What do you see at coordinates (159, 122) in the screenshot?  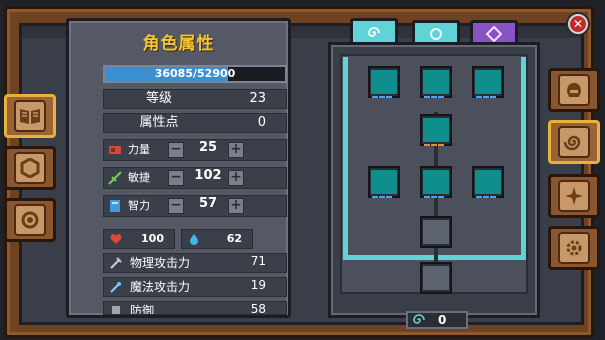 I see `attribute-points-label: 属性点` at bounding box center [159, 122].